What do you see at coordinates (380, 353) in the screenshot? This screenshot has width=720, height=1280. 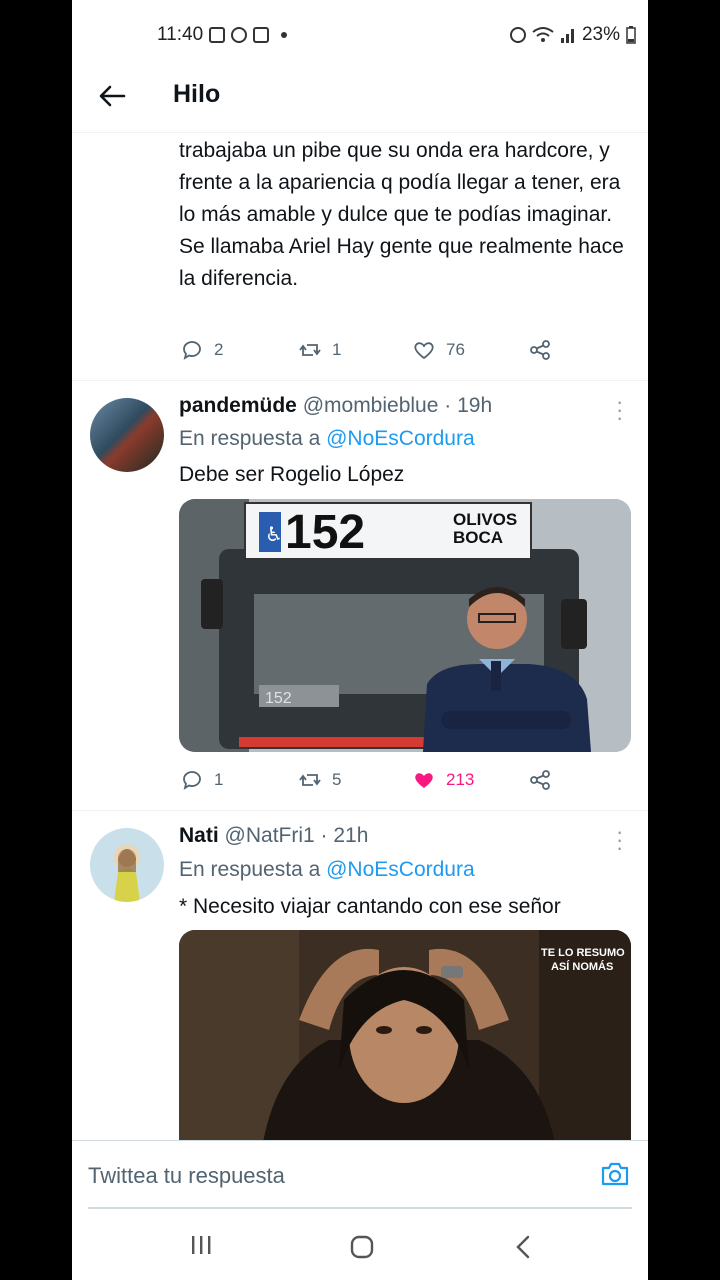 I see `tweet-actions: 2 1 76` at bounding box center [380, 353].